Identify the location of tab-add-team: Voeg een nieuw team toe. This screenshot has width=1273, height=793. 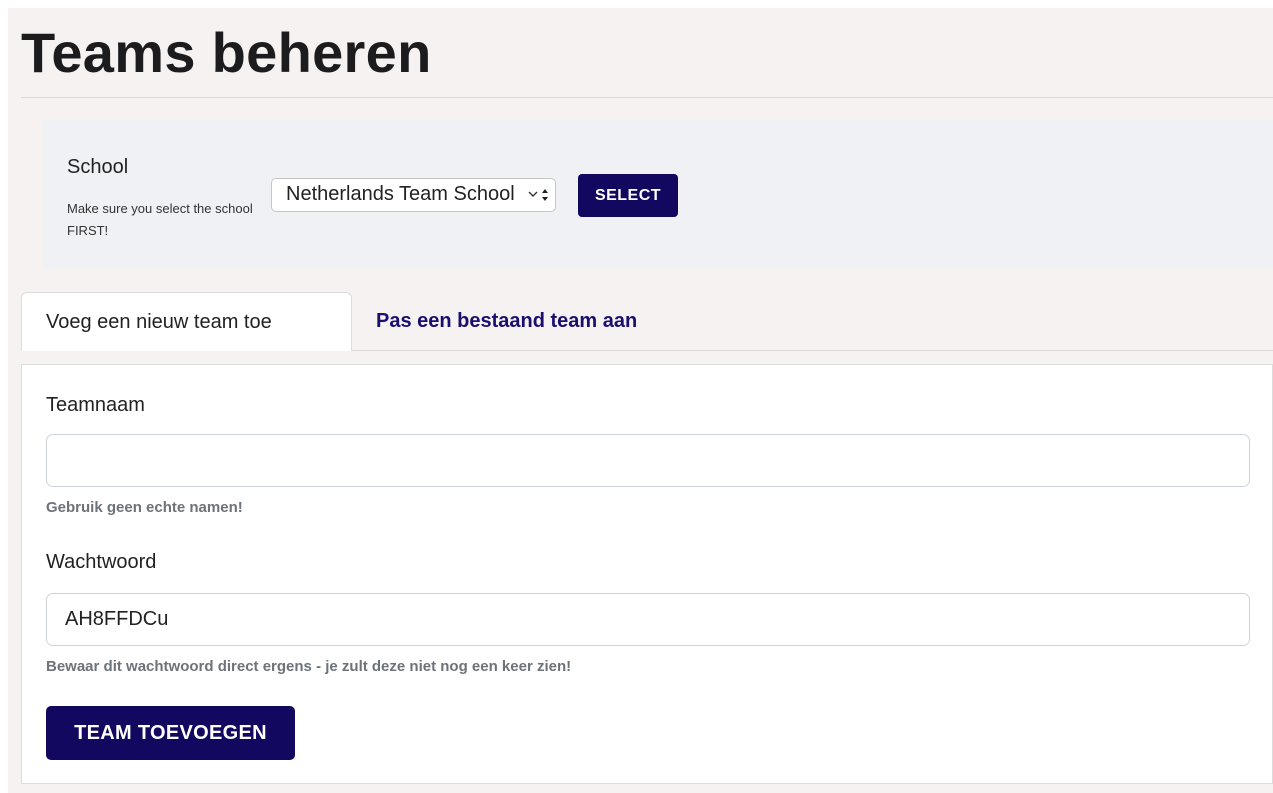
(186, 321).